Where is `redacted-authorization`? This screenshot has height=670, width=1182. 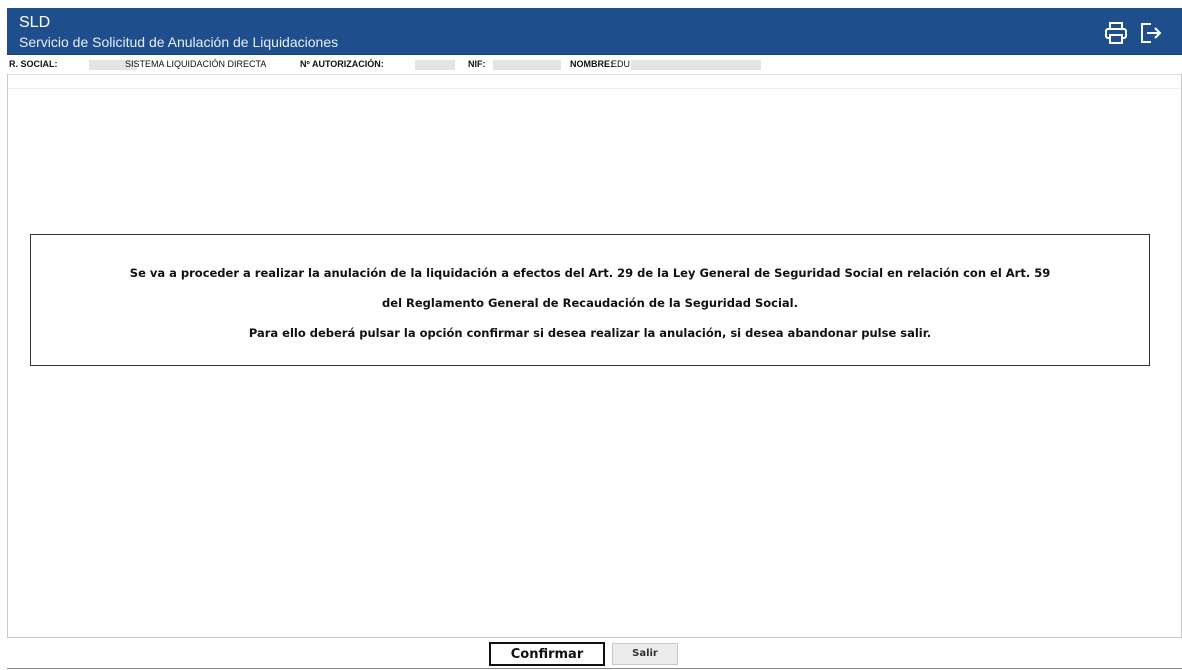
redacted-authorization is located at coordinates (435, 65).